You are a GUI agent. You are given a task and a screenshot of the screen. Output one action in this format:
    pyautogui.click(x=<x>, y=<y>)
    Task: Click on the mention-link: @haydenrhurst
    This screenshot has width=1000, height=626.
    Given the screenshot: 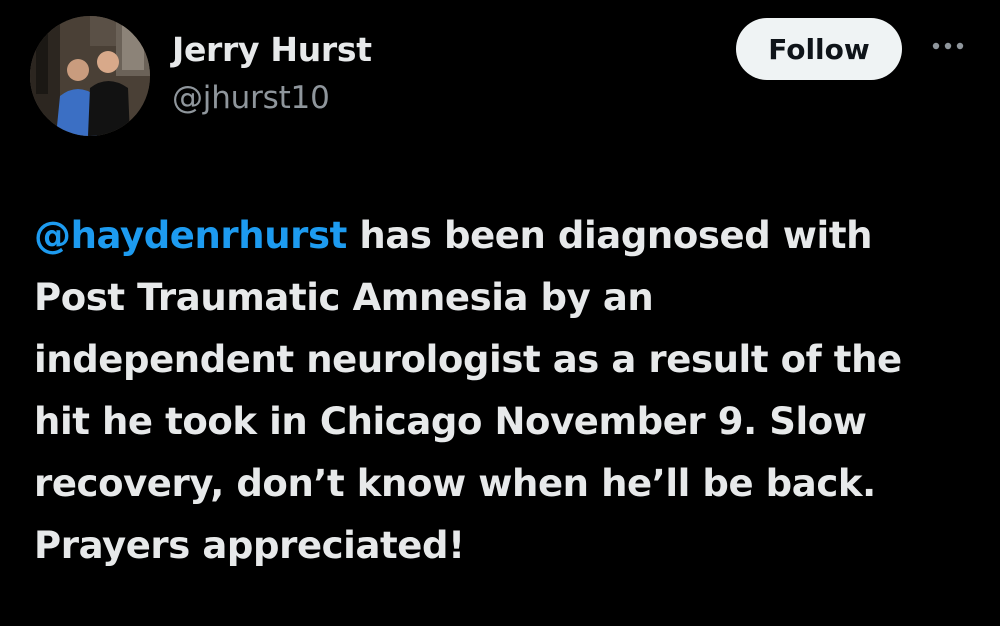 What is the action you would take?
    pyautogui.click(x=190, y=235)
    